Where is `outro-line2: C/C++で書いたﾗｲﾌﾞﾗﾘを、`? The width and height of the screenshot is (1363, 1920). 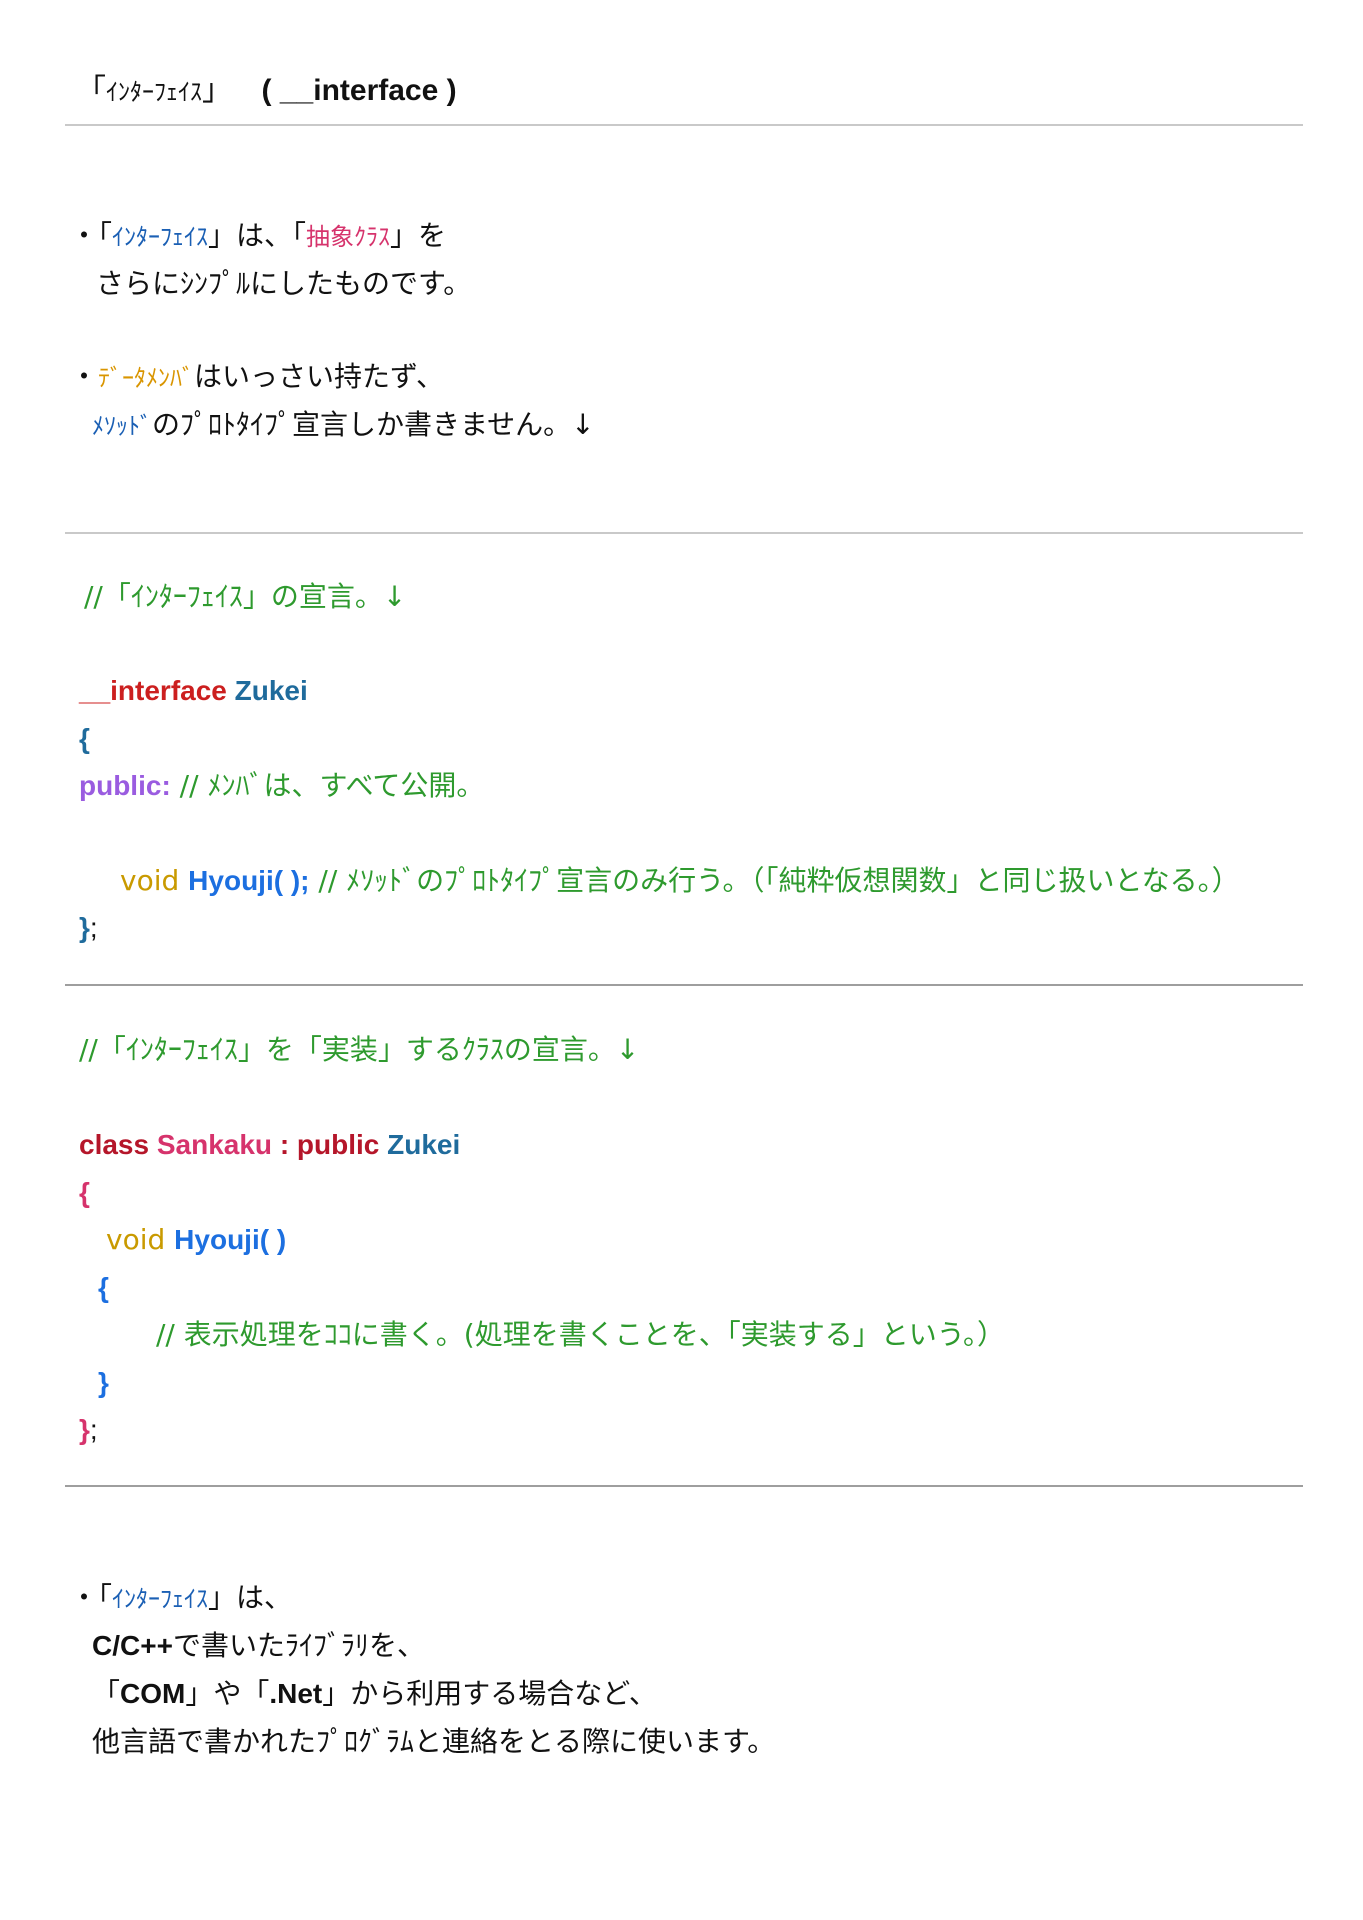 outro-line2: C/C++で書いたﾗｲﾌﾞﾗﾘを、 is located at coordinates (258, 1646).